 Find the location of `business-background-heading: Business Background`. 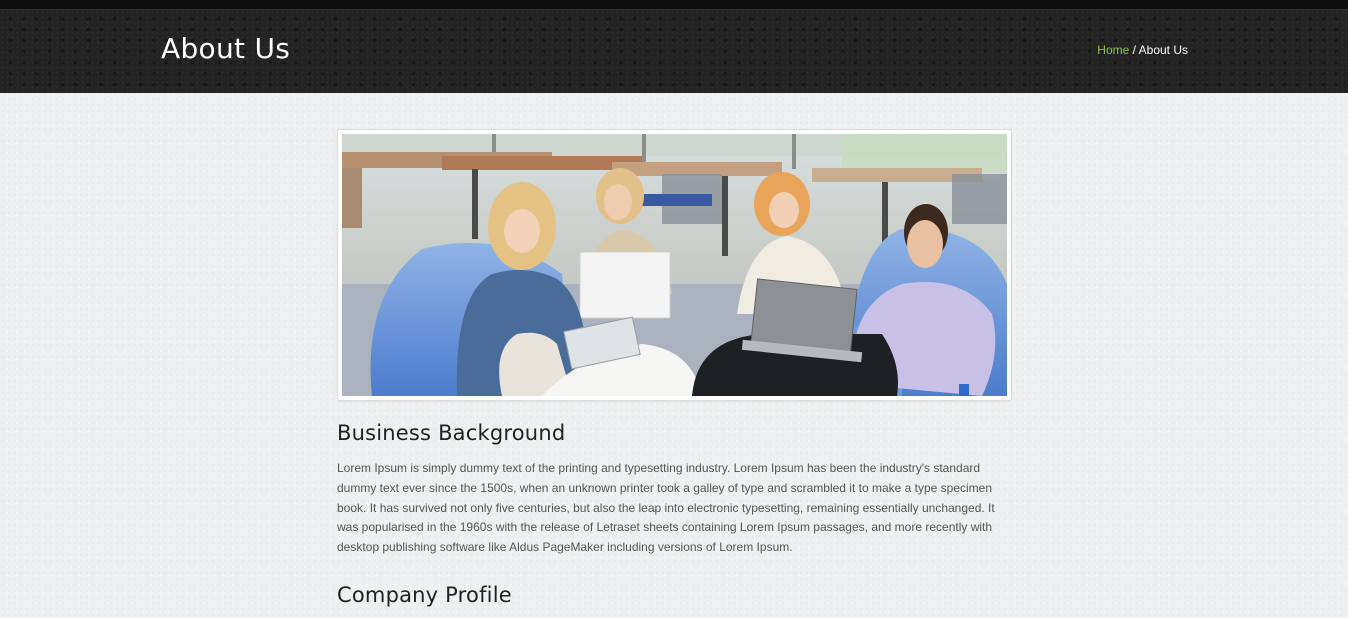

business-background-heading: Business Background is located at coordinates (451, 433).